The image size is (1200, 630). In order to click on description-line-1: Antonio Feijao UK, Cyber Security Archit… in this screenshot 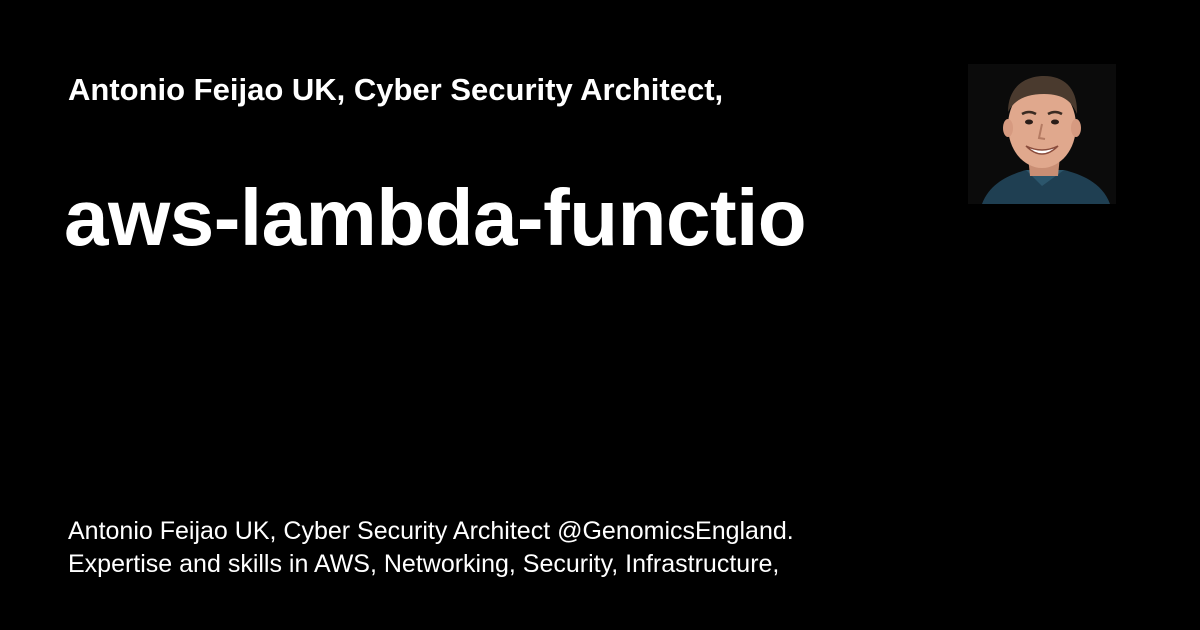, I will do `click(431, 531)`.